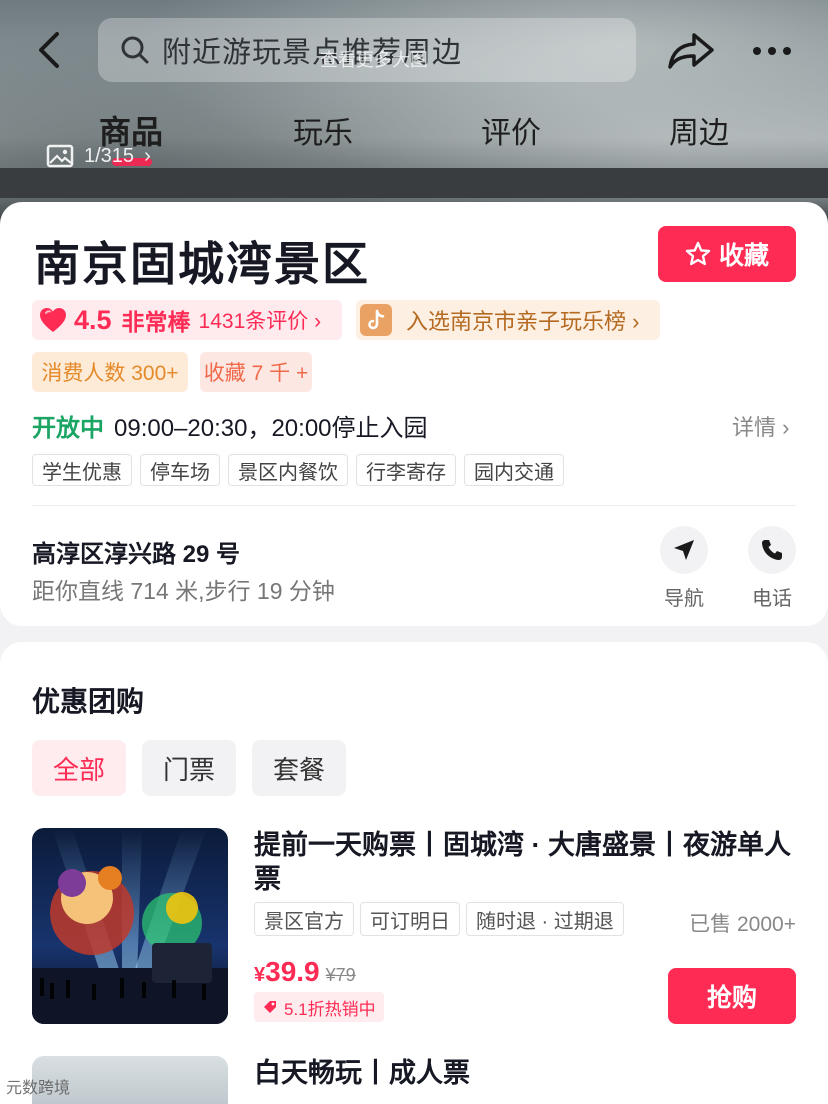  What do you see at coordinates (698, 254) in the screenshot?
I see `star-icon` at bounding box center [698, 254].